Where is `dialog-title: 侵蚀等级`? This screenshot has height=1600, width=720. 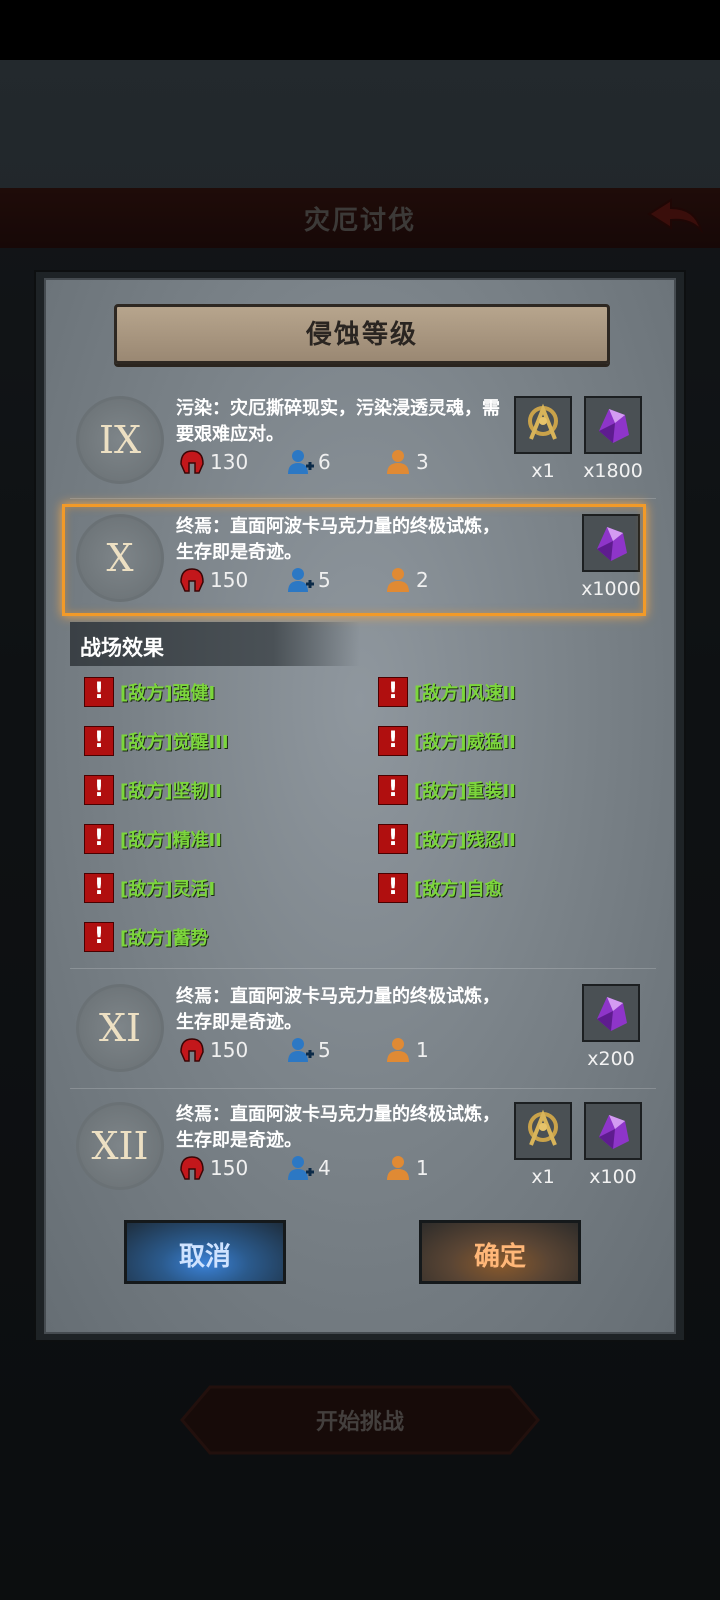 dialog-title: 侵蚀等级 is located at coordinates (361, 335).